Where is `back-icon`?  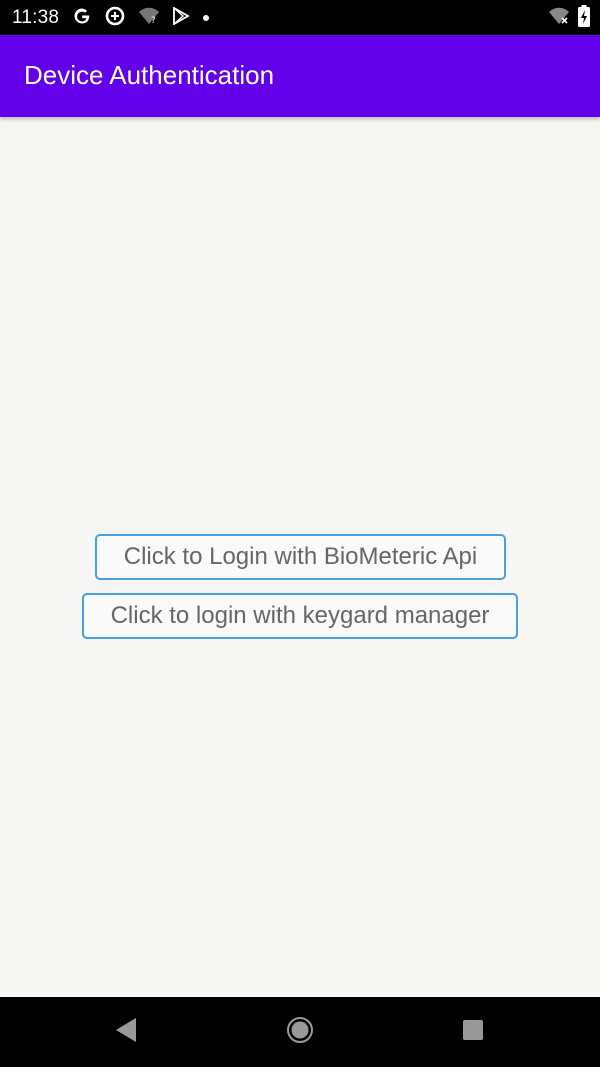 back-icon is located at coordinates (126, 1032).